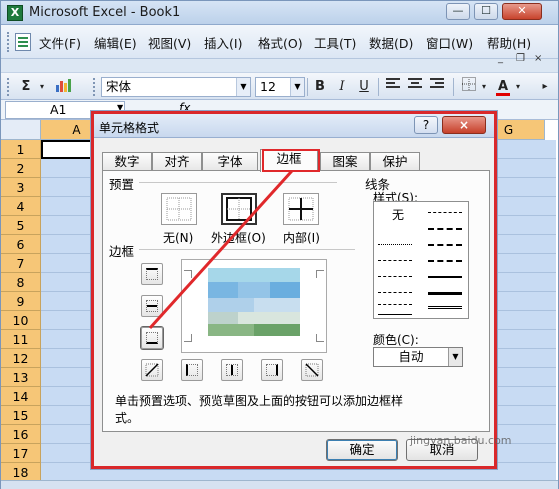 The image size is (559, 489). What do you see at coordinates (230, 161) in the screenshot?
I see `tab-font: 字体` at bounding box center [230, 161].